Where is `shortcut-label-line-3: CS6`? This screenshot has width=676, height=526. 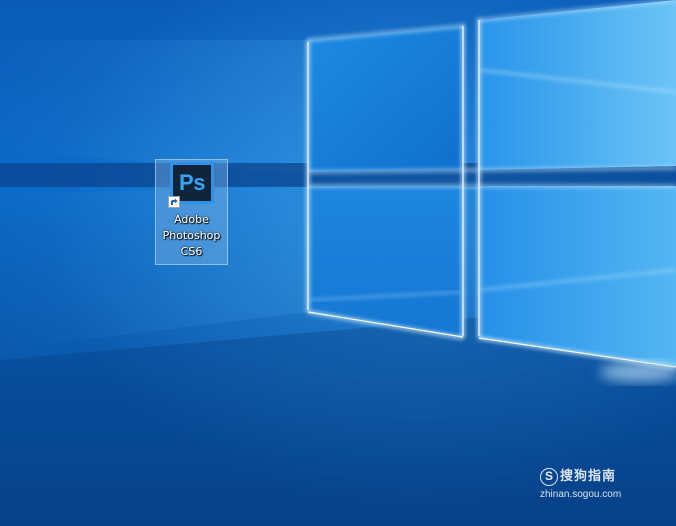
shortcut-label-line-3: CS6 is located at coordinates (191, 251).